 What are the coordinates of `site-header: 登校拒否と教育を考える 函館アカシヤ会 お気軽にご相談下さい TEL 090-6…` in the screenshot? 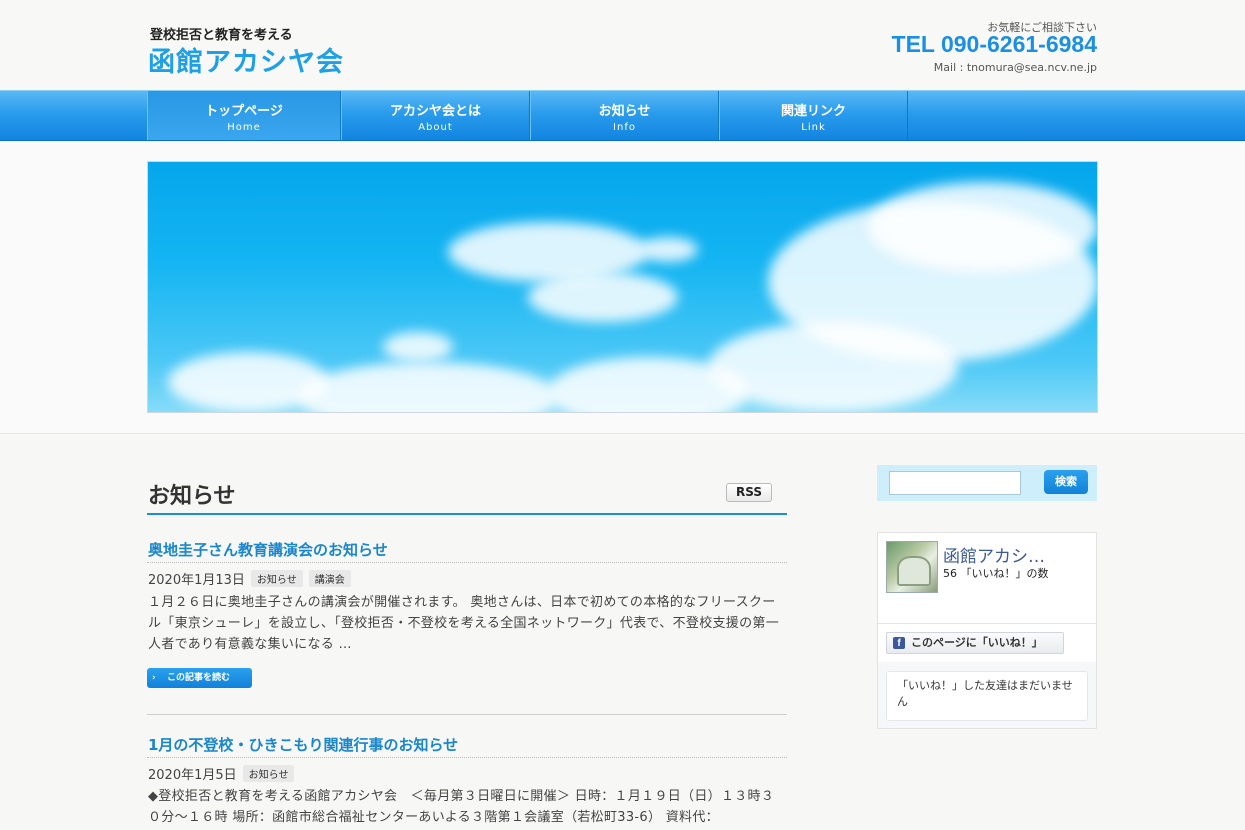 It's located at (622, 45).